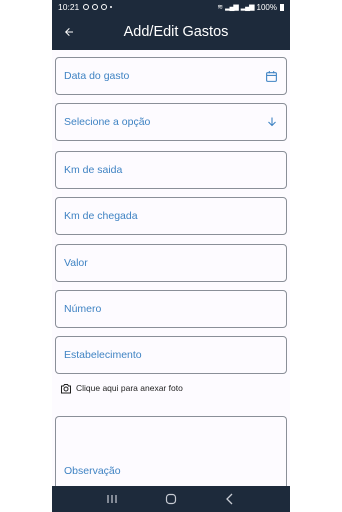 The width and height of the screenshot is (342, 512). I want to click on page-title: Add/Edit Gastos, so click(176, 32).